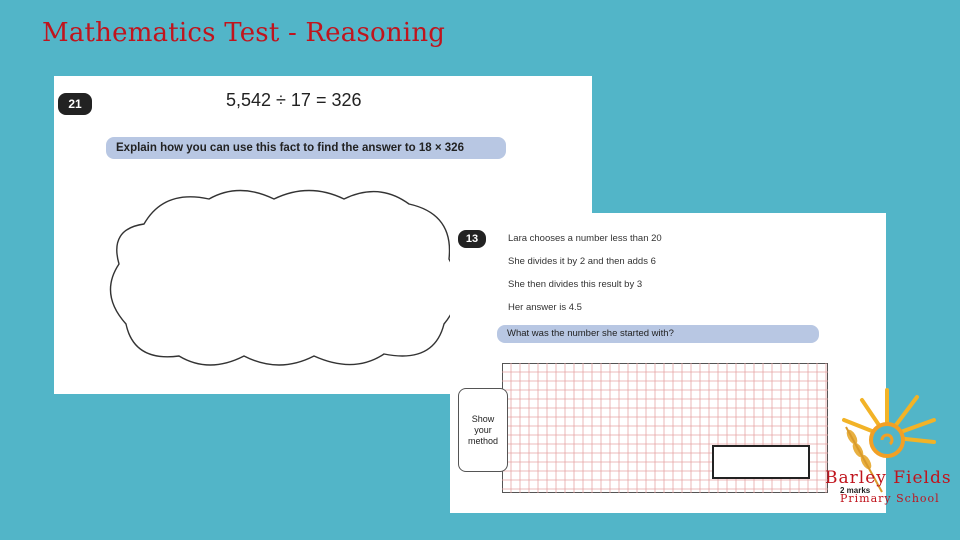 Image resolution: width=960 pixels, height=540 pixels. What do you see at coordinates (582, 261) in the screenshot?
I see `question-line-2: She divides it by 2 and then adds 6` at bounding box center [582, 261].